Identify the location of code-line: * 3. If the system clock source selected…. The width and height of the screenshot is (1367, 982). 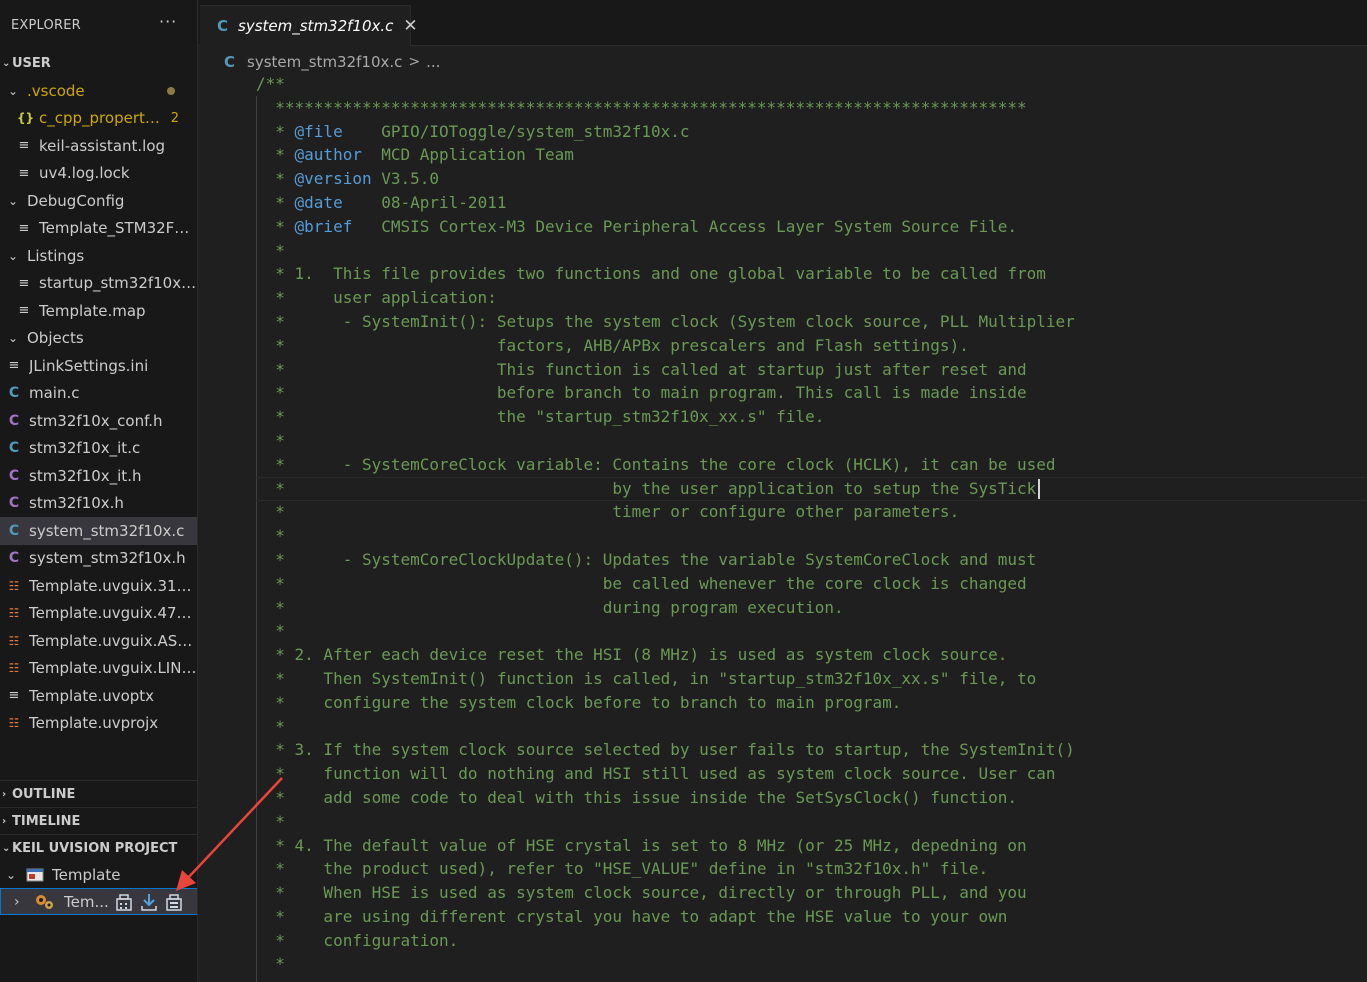
(806, 750).